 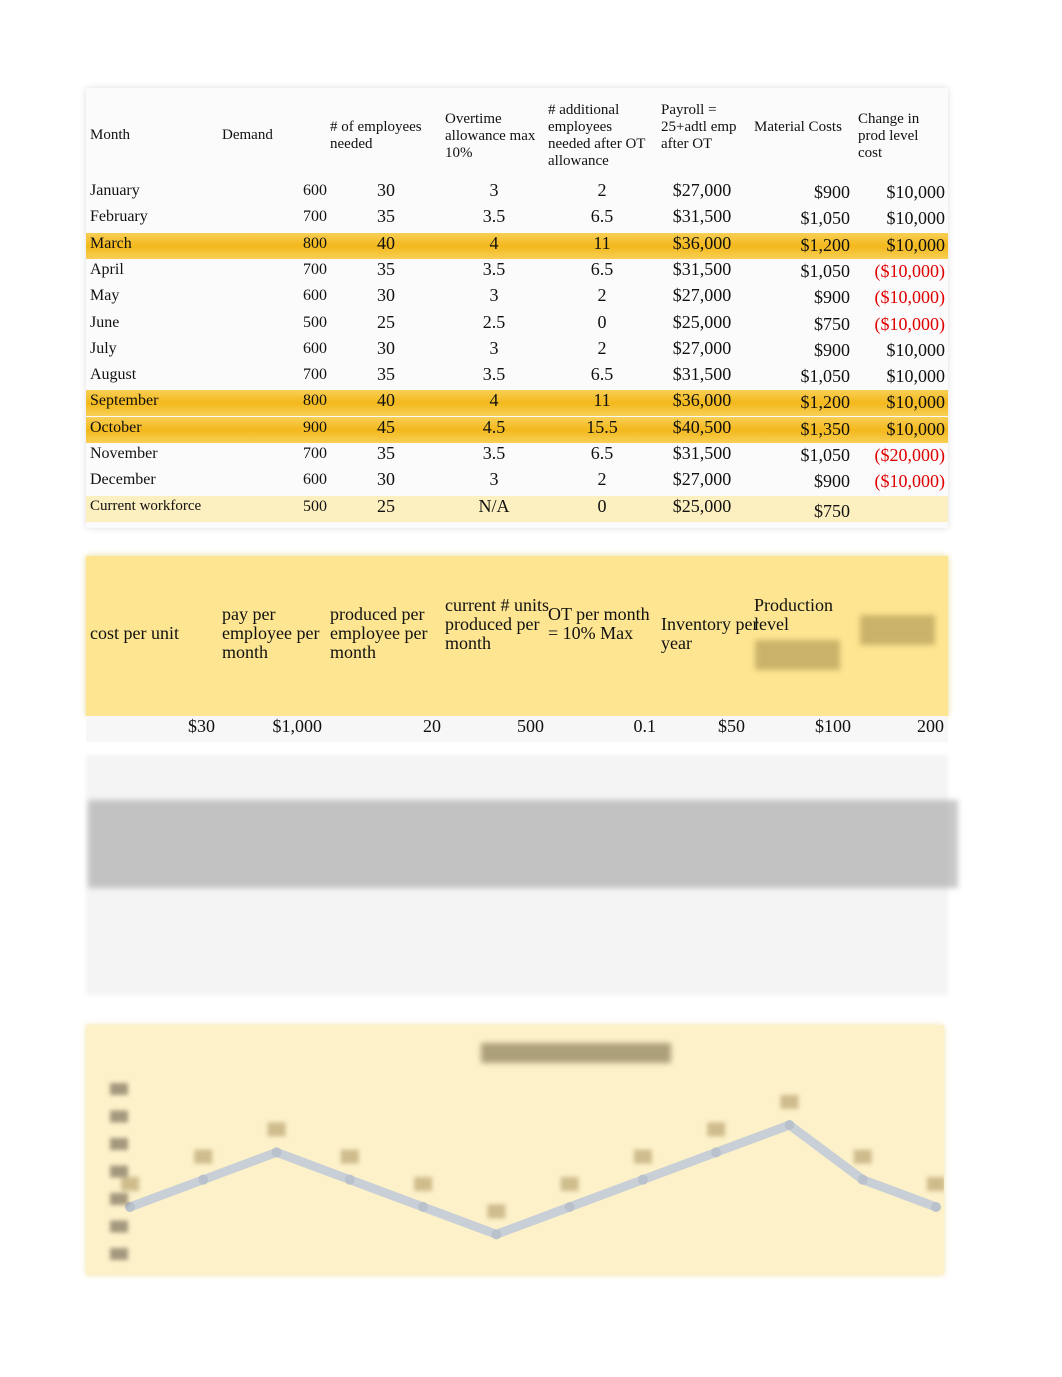 What do you see at coordinates (103, 348) in the screenshot?
I see `month-cell: July` at bounding box center [103, 348].